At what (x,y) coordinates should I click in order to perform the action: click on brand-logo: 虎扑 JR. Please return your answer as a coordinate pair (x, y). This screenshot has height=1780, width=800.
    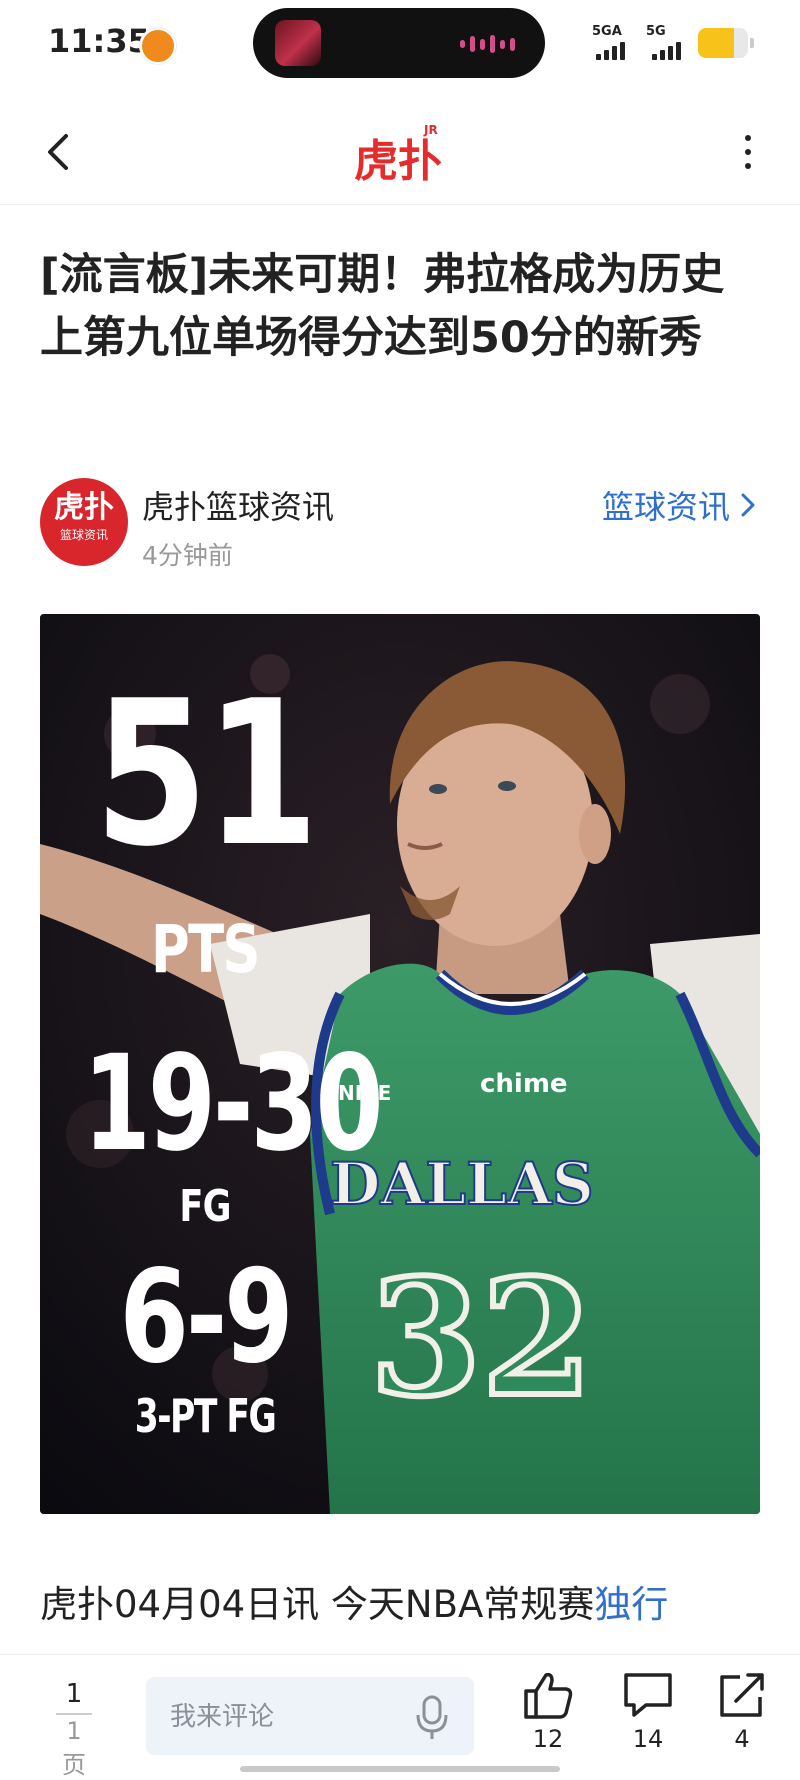
    Looking at the image, I should click on (402, 153).